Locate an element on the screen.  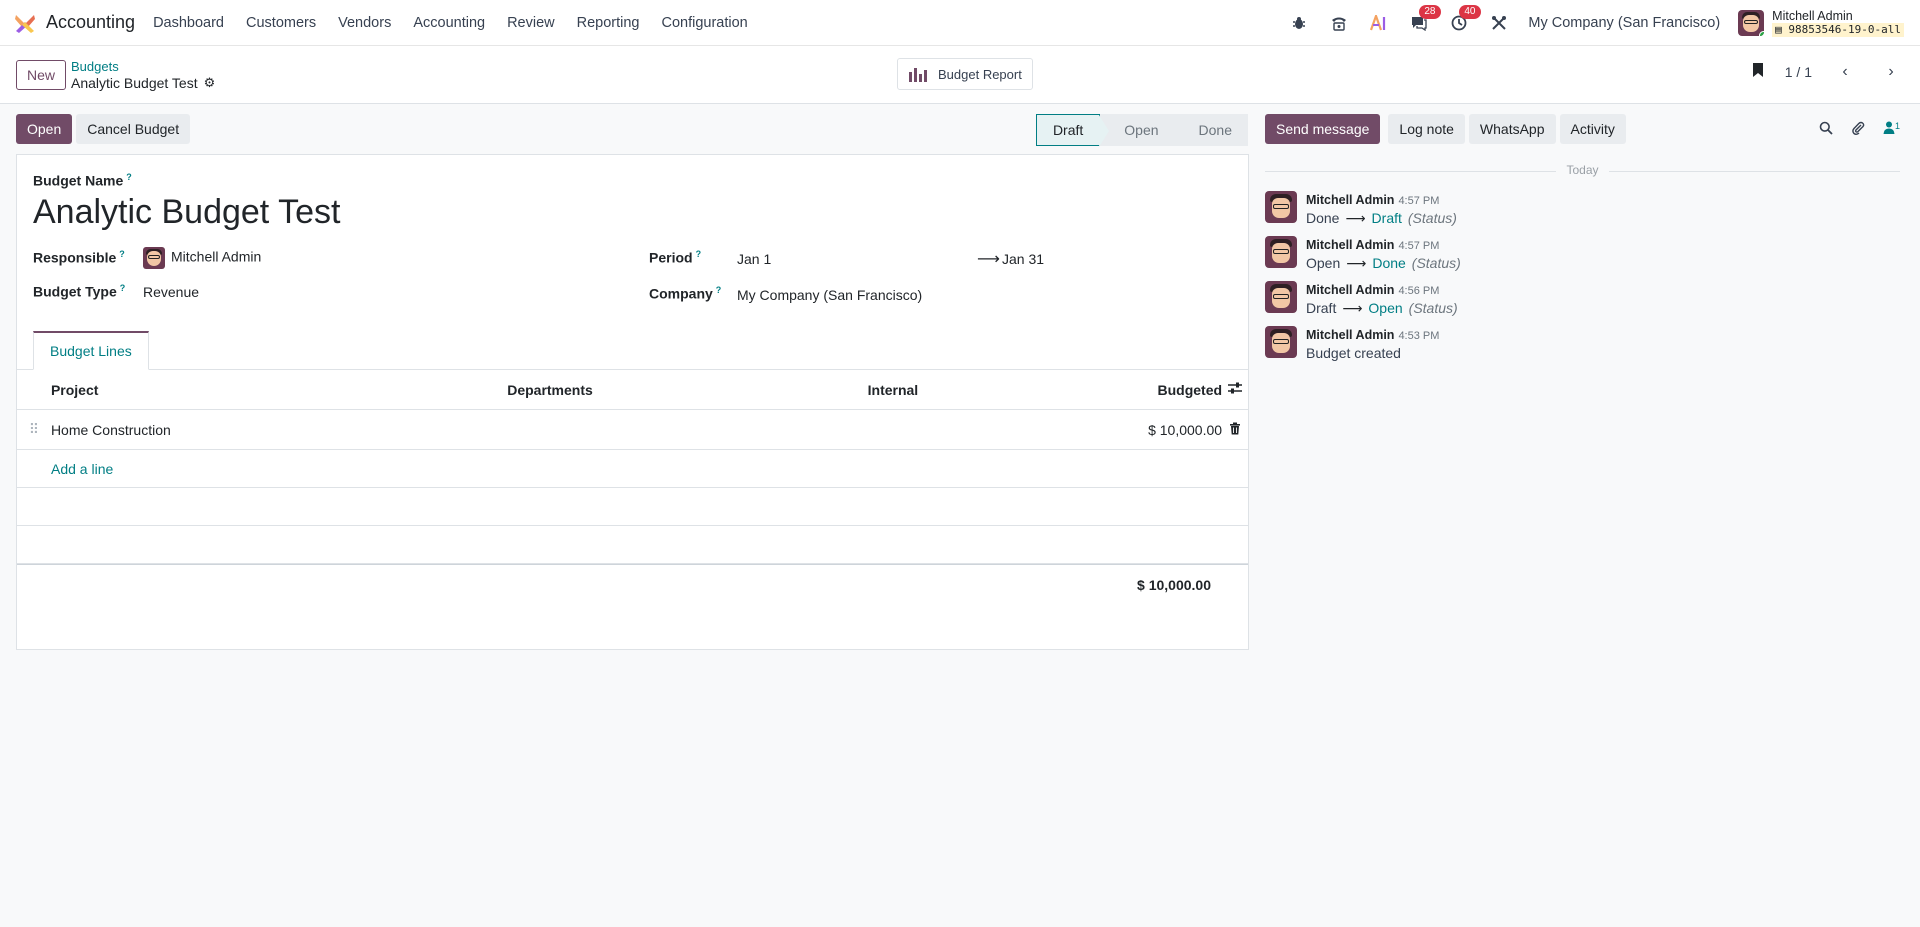
activities-badge: 40 is located at coordinates (1470, 11).